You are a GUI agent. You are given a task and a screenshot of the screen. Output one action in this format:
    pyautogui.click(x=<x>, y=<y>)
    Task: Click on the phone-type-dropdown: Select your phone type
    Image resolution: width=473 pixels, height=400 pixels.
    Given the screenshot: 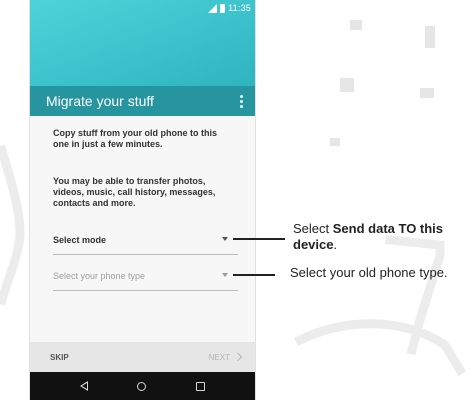 What is the action you would take?
    pyautogui.click(x=145, y=277)
    